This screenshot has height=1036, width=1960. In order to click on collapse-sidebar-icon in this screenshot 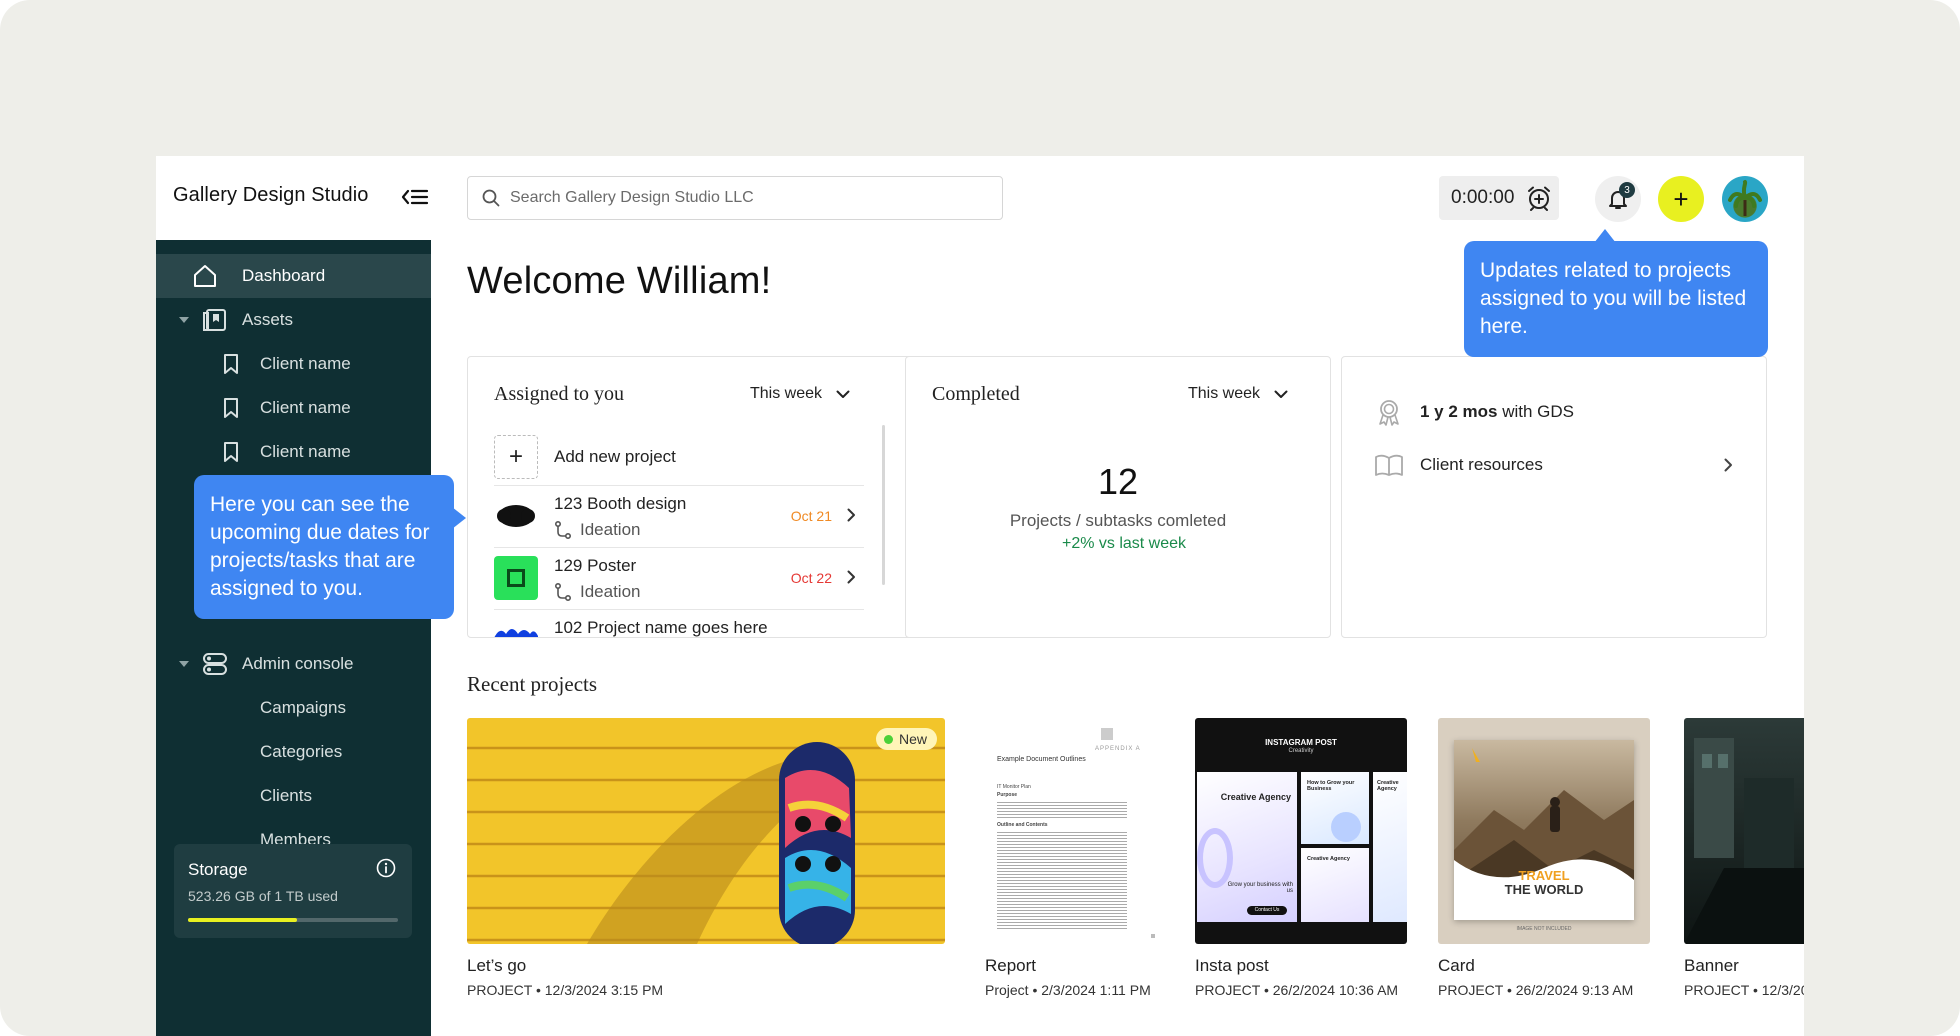, I will do `click(415, 197)`.